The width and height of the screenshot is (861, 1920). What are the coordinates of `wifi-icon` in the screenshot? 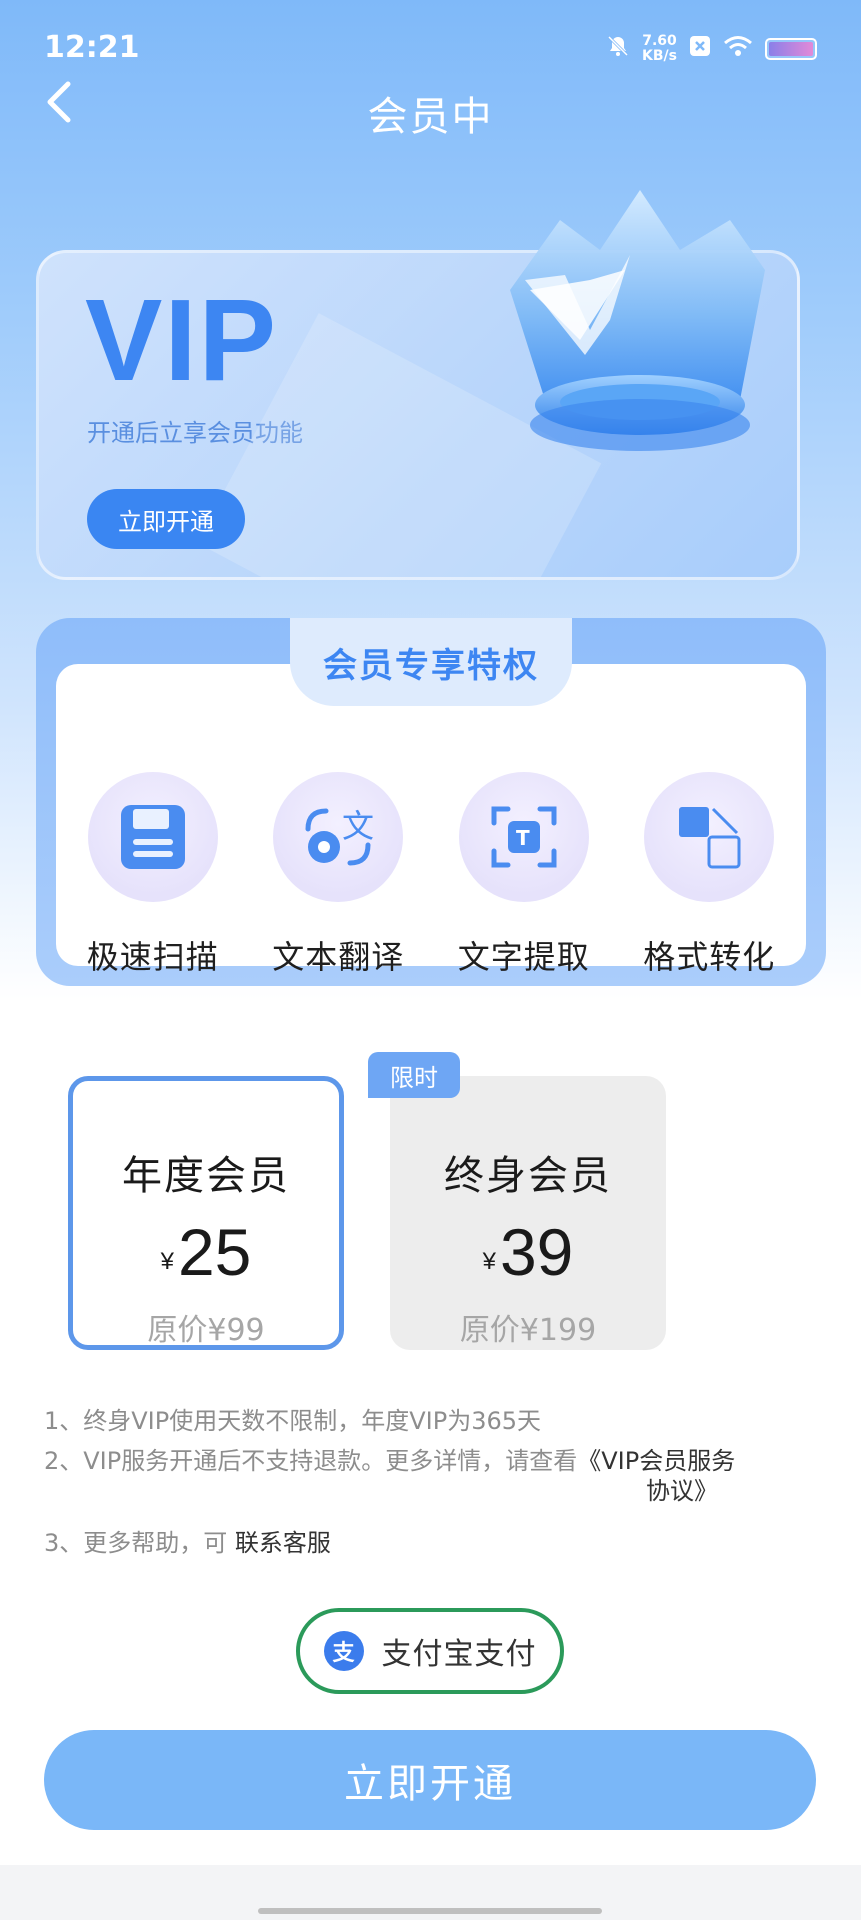 It's located at (738, 49).